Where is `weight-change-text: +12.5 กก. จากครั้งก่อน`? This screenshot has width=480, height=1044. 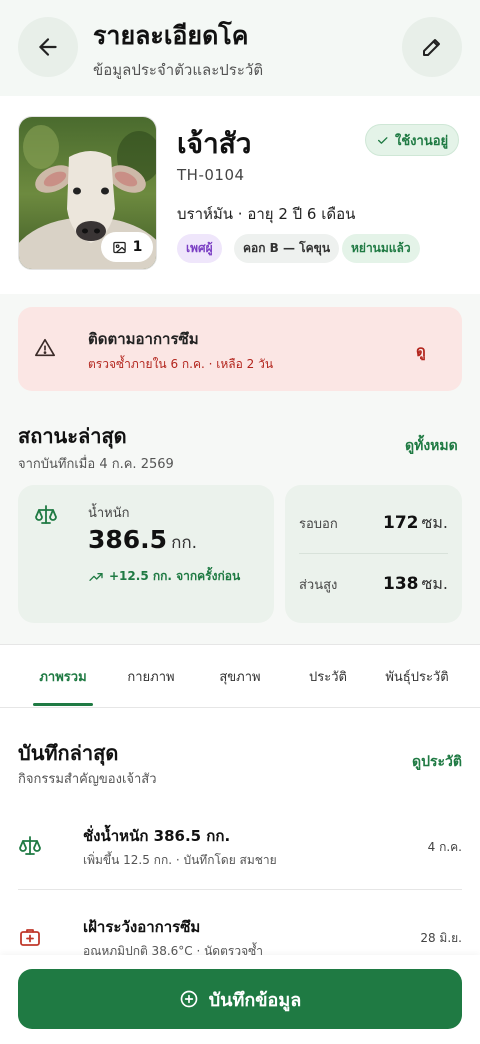
weight-change-text: +12.5 กก. จากครั้งก่อน is located at coordinates (175, 576).